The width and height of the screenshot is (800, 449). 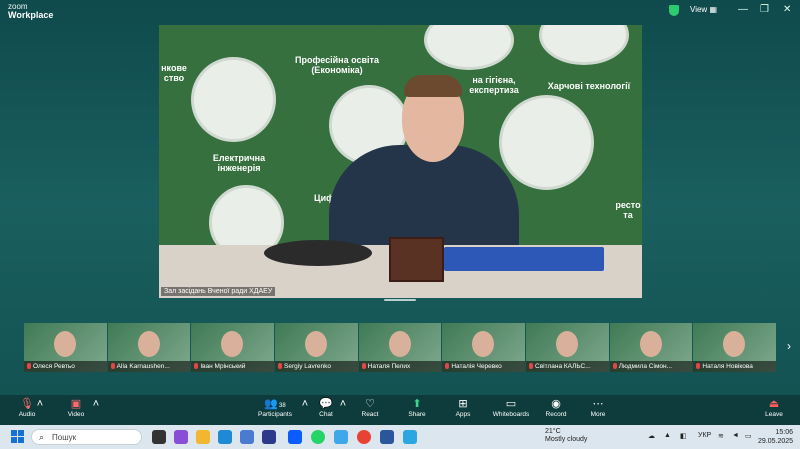 I want to click on audio-label: Audio, so click(x=27, y=414).